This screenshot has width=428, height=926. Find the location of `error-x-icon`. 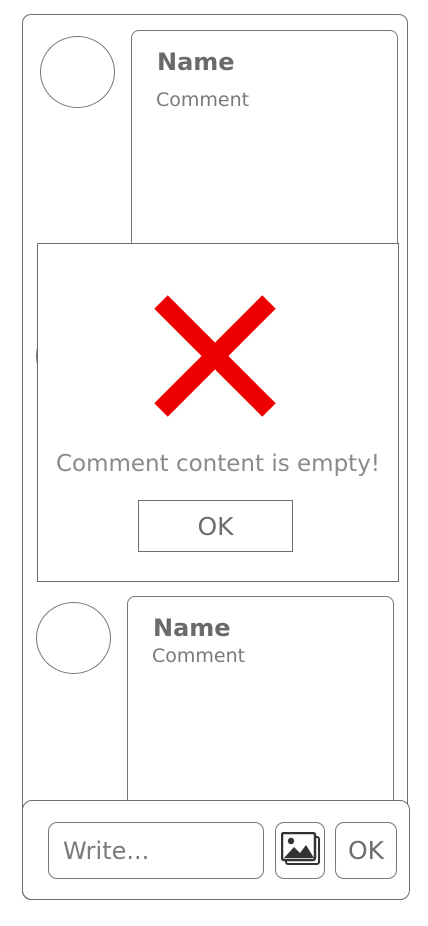

error-x-icon is located at coordinates (215, 356).